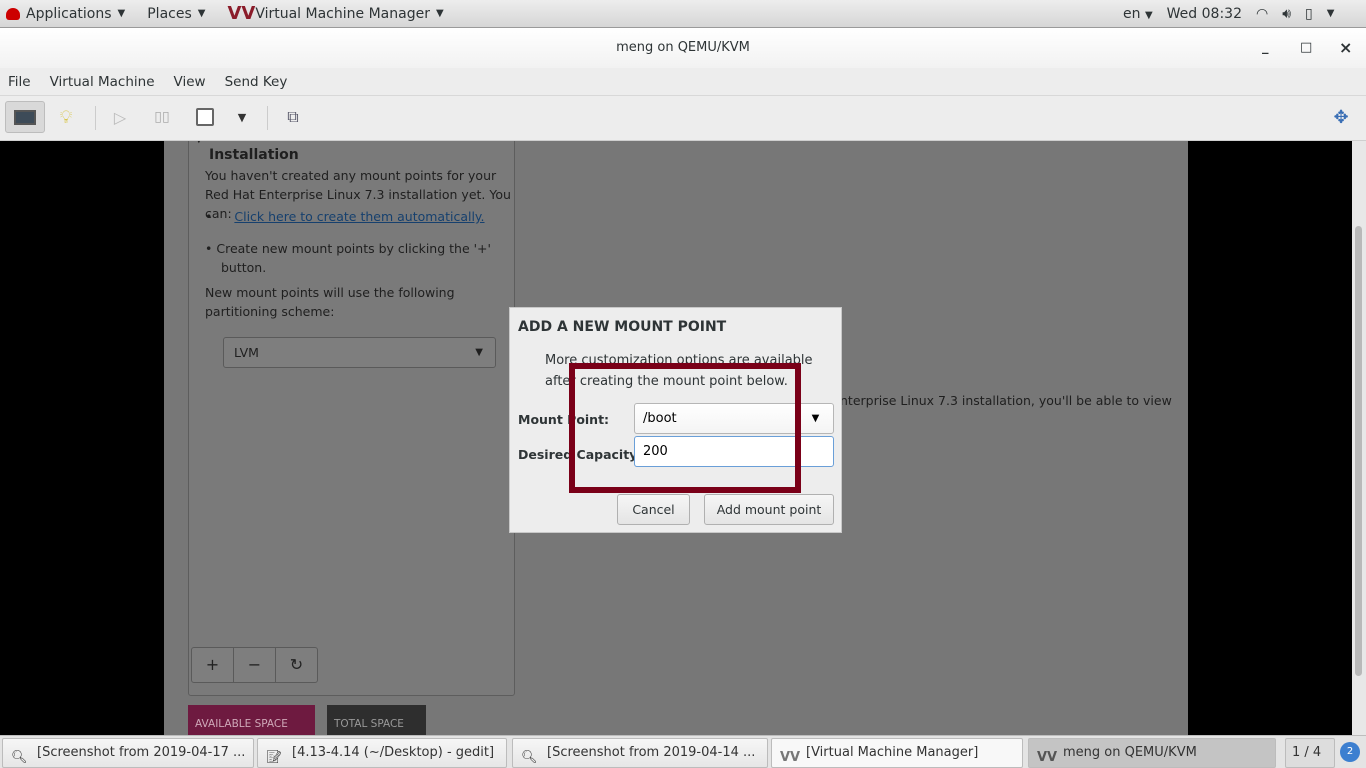 The image size is (1366, 768). What do you see at coordinates (683, 118) in the screenshot?
I see `toolbar: 💡︎ ▷ ▯▯ ▼ ⧉ ✥` at bounding box center [683, 118].